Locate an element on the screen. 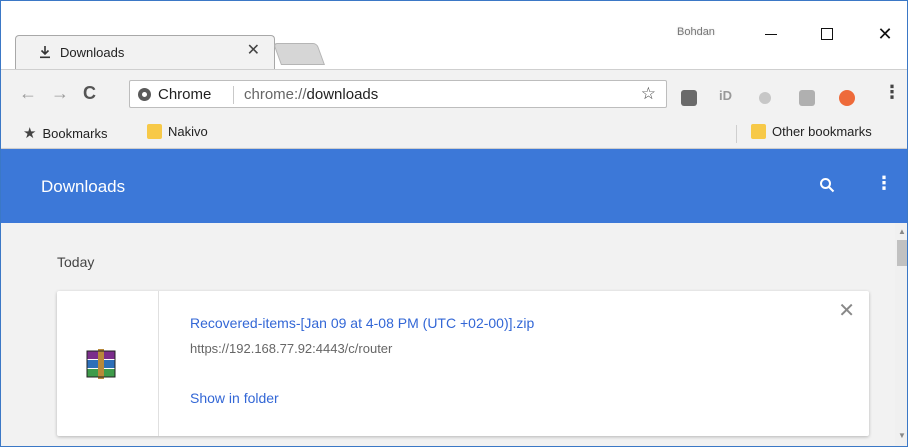  bookmarks-menu: ★ Bookmarks is located at coordinates (65, 133).